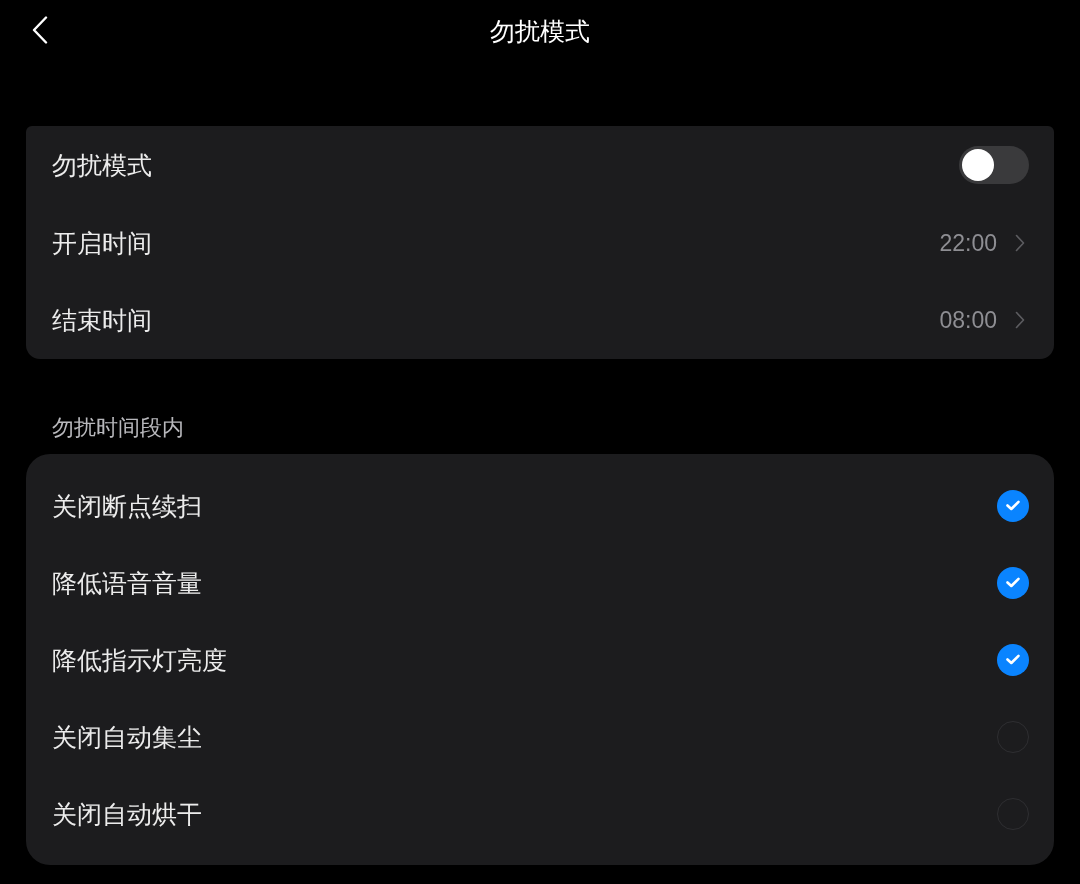  What do you see at coordinates (127, 506) in the screenshot?
I see `option-label: 关闭断点续扫` at bounding box center [127, 506].